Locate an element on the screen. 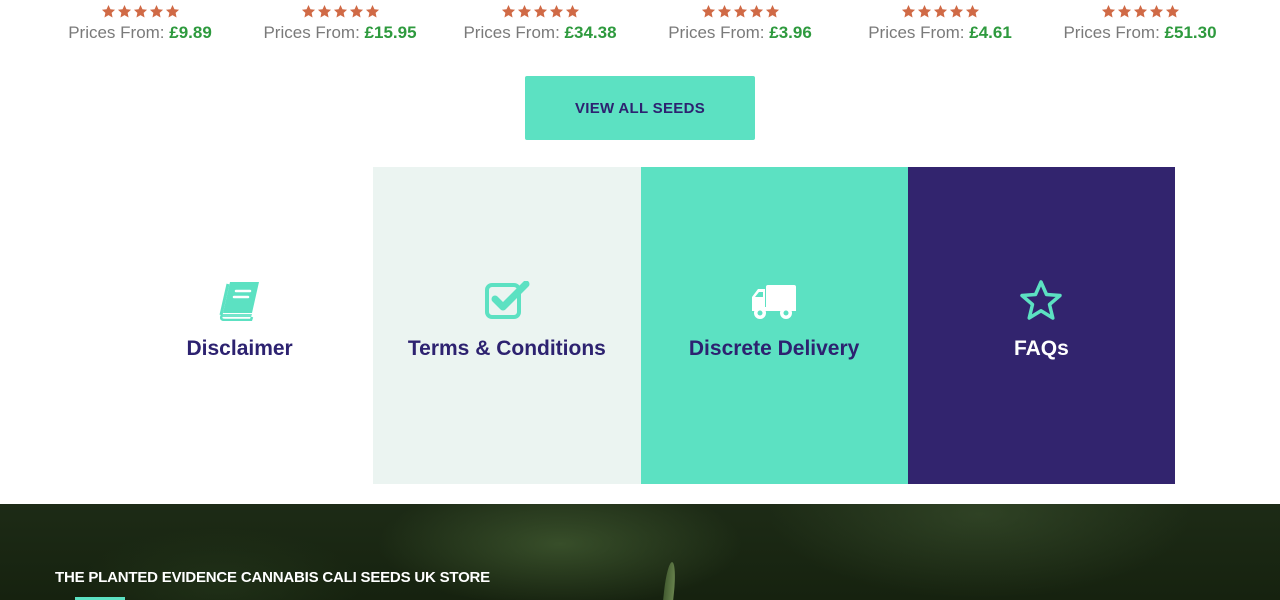 This screenshot has height=600, width=1280. product-card: Prices From: £9.89 is located at coordinates (140, 21).